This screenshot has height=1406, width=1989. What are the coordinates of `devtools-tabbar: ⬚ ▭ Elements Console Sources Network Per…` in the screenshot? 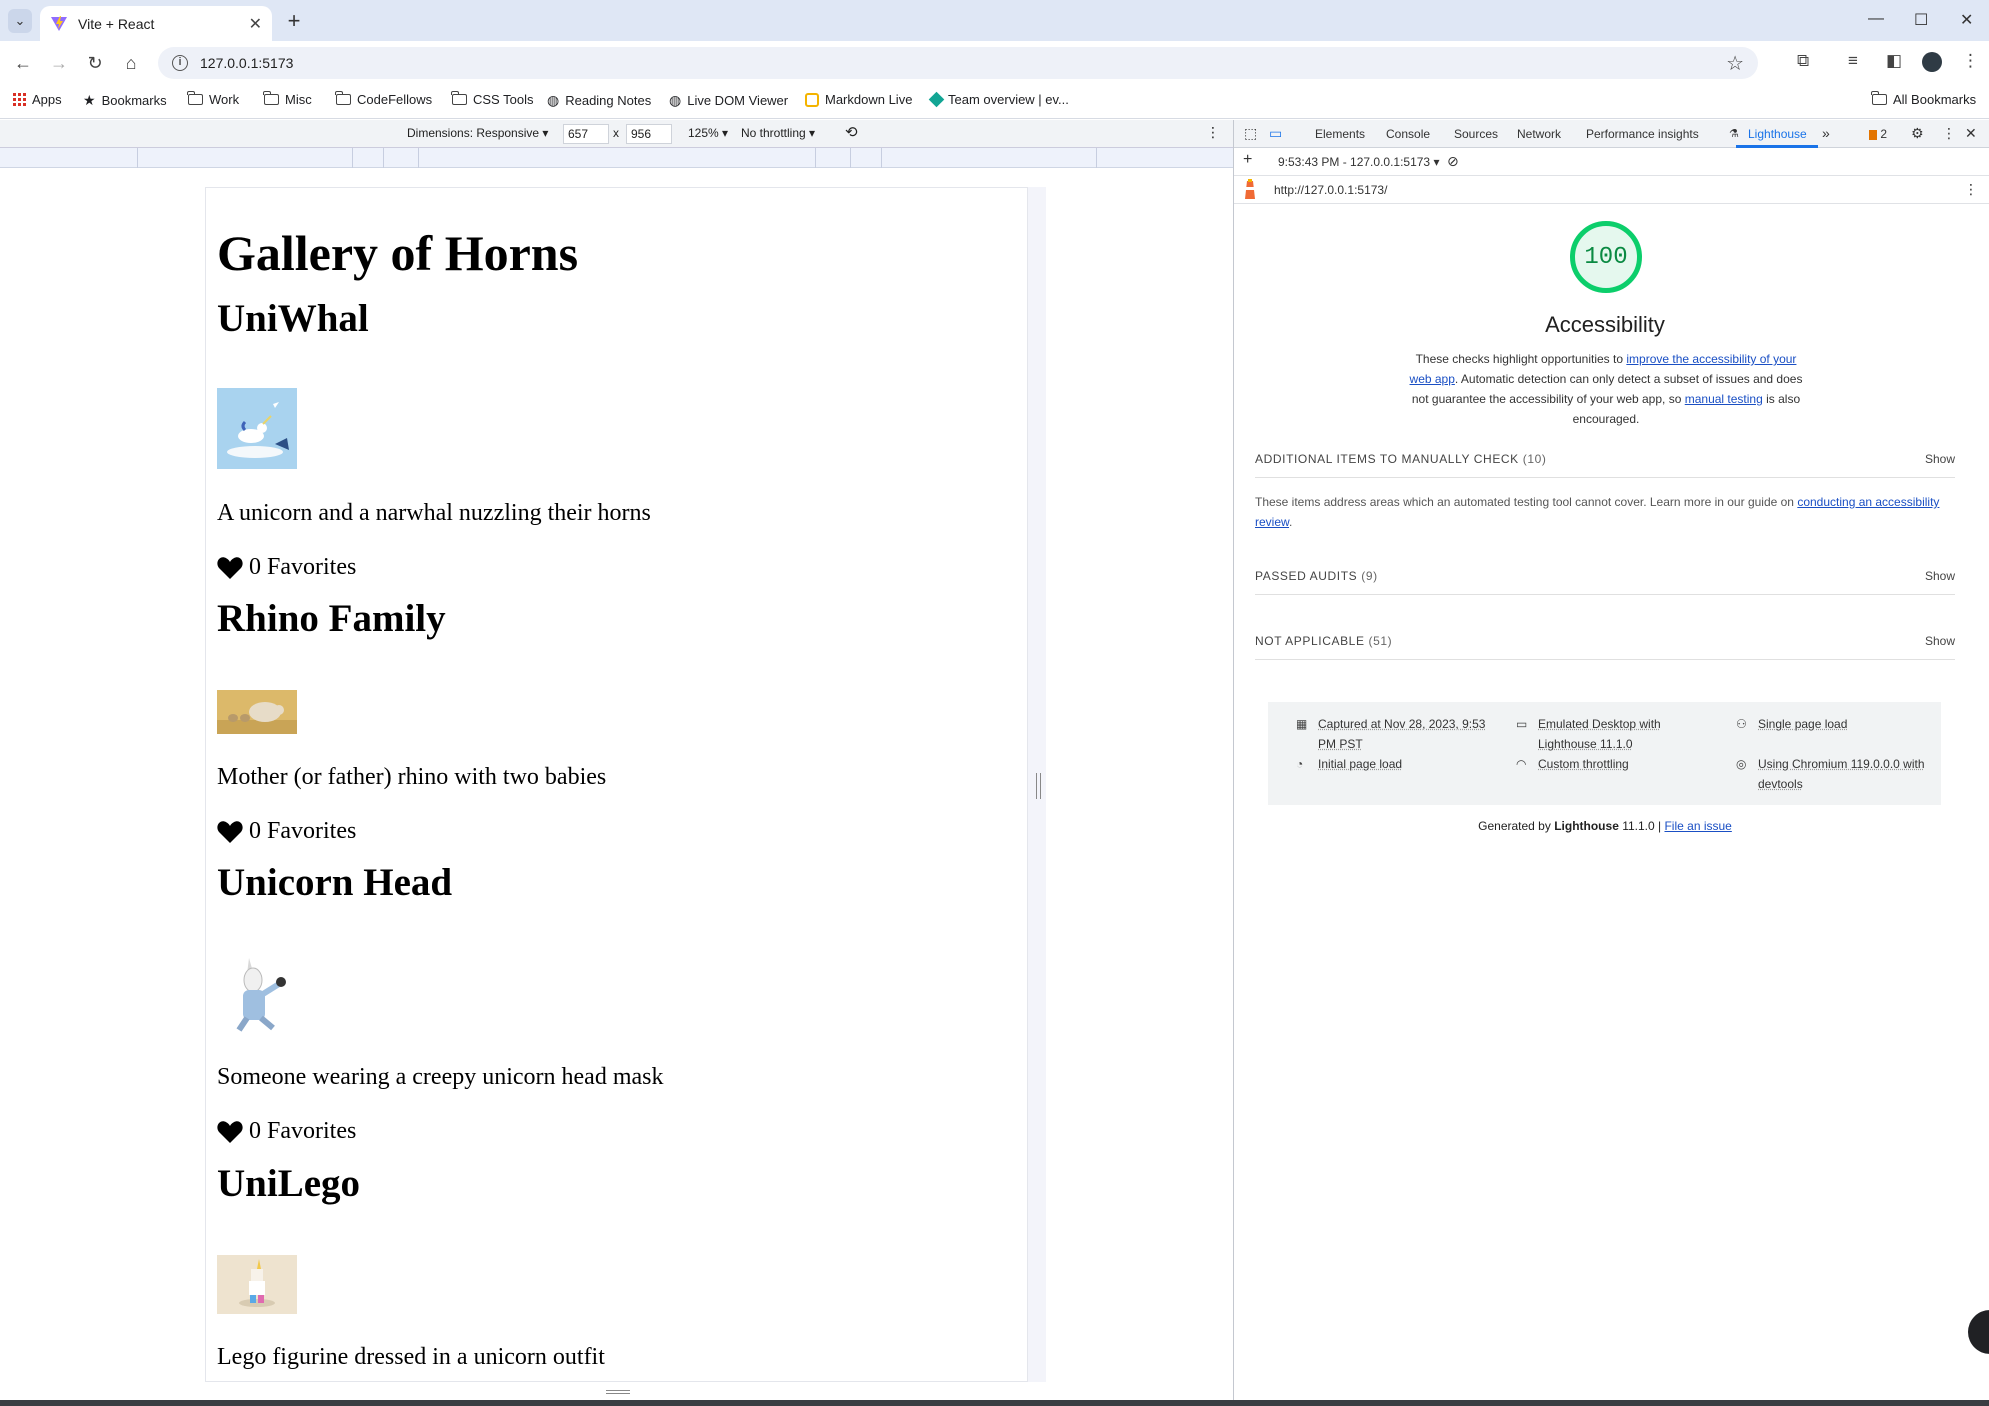 It's located at (1611, 134).